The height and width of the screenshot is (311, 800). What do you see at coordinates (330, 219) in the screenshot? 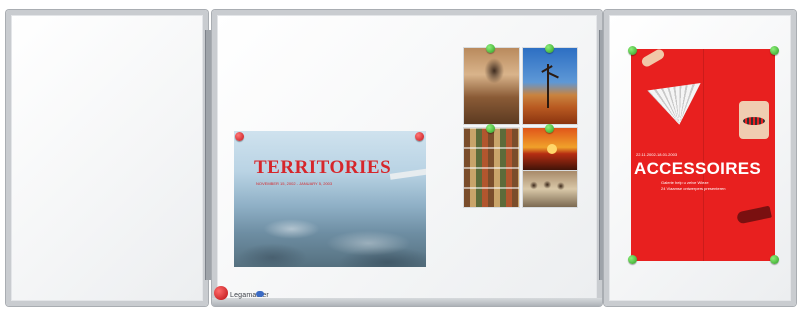
I see `aerial-mountains-image` at bounding box center [330, 219].